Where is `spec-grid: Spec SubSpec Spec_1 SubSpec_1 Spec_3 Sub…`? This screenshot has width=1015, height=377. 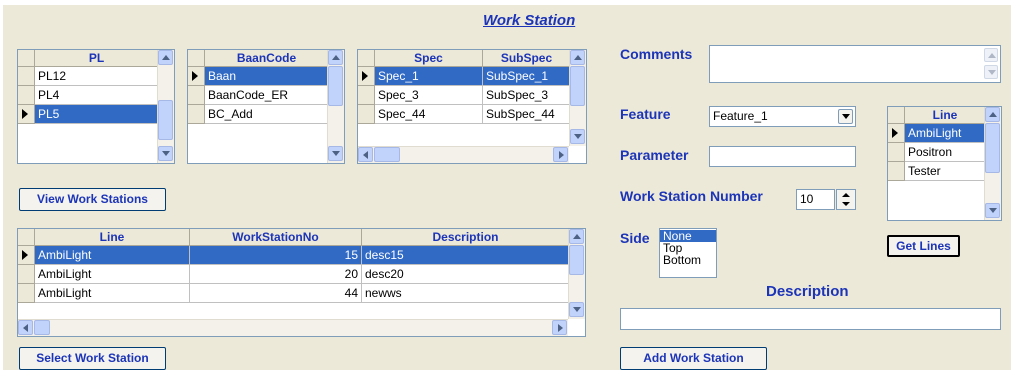 spec-grid: Spec SubSpec Spec_1 SubSpec_1 Spec_3 Sub… is located at coordinates (472, 106).